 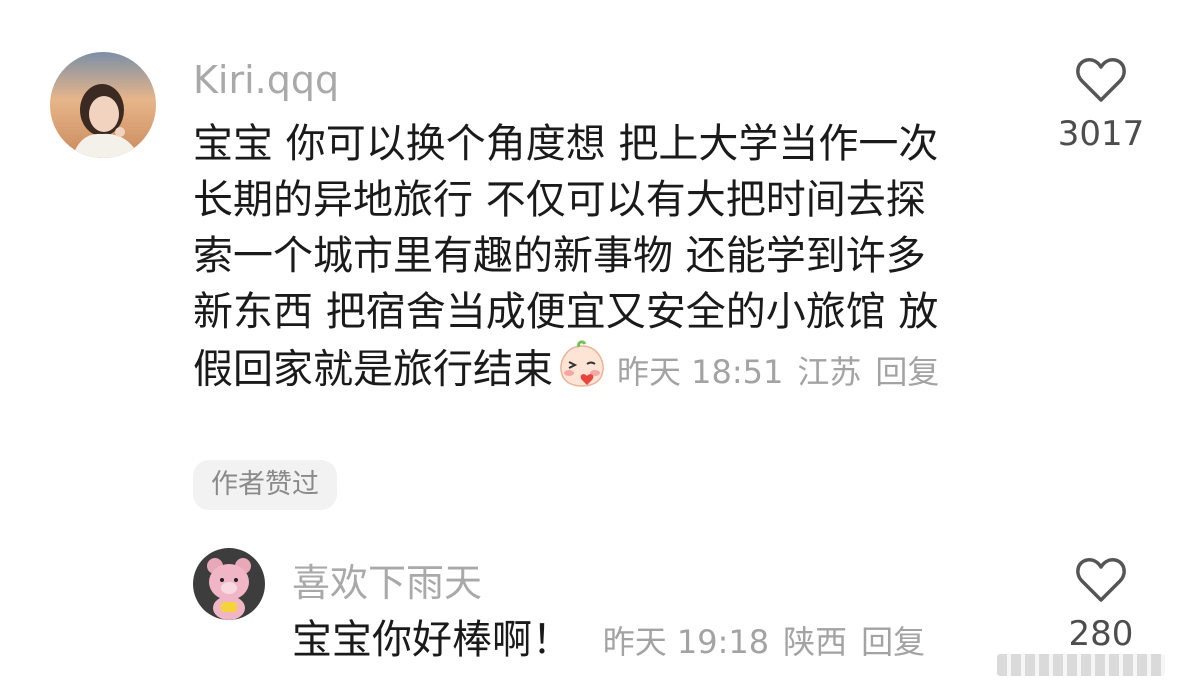 What do you see at coordinates (907, 372) in the screenshot?
I see `reply-button: 回复` at bounding box center [907, 372].